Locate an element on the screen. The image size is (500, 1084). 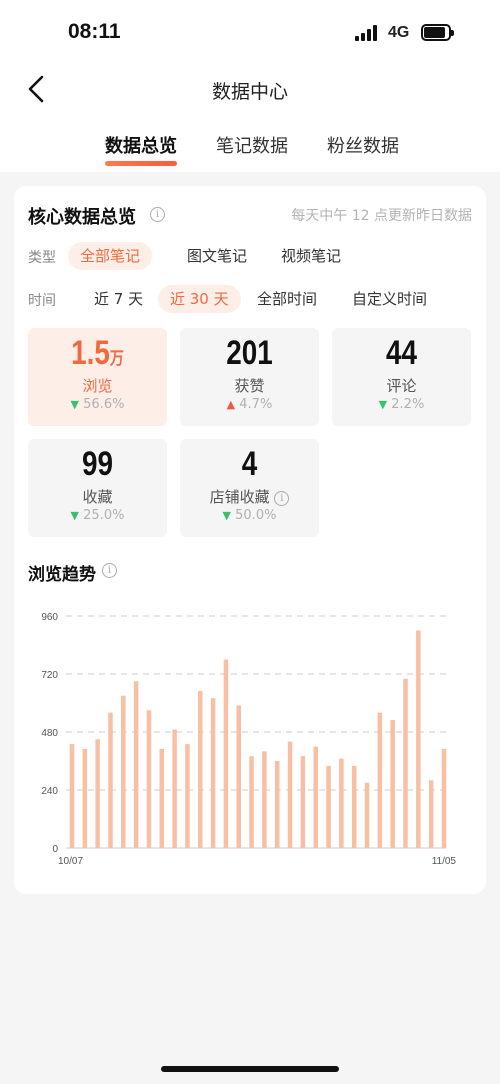
metric-views: 1.5万 浏览 ▼ 56.6% is located at coordinates (97, 377).